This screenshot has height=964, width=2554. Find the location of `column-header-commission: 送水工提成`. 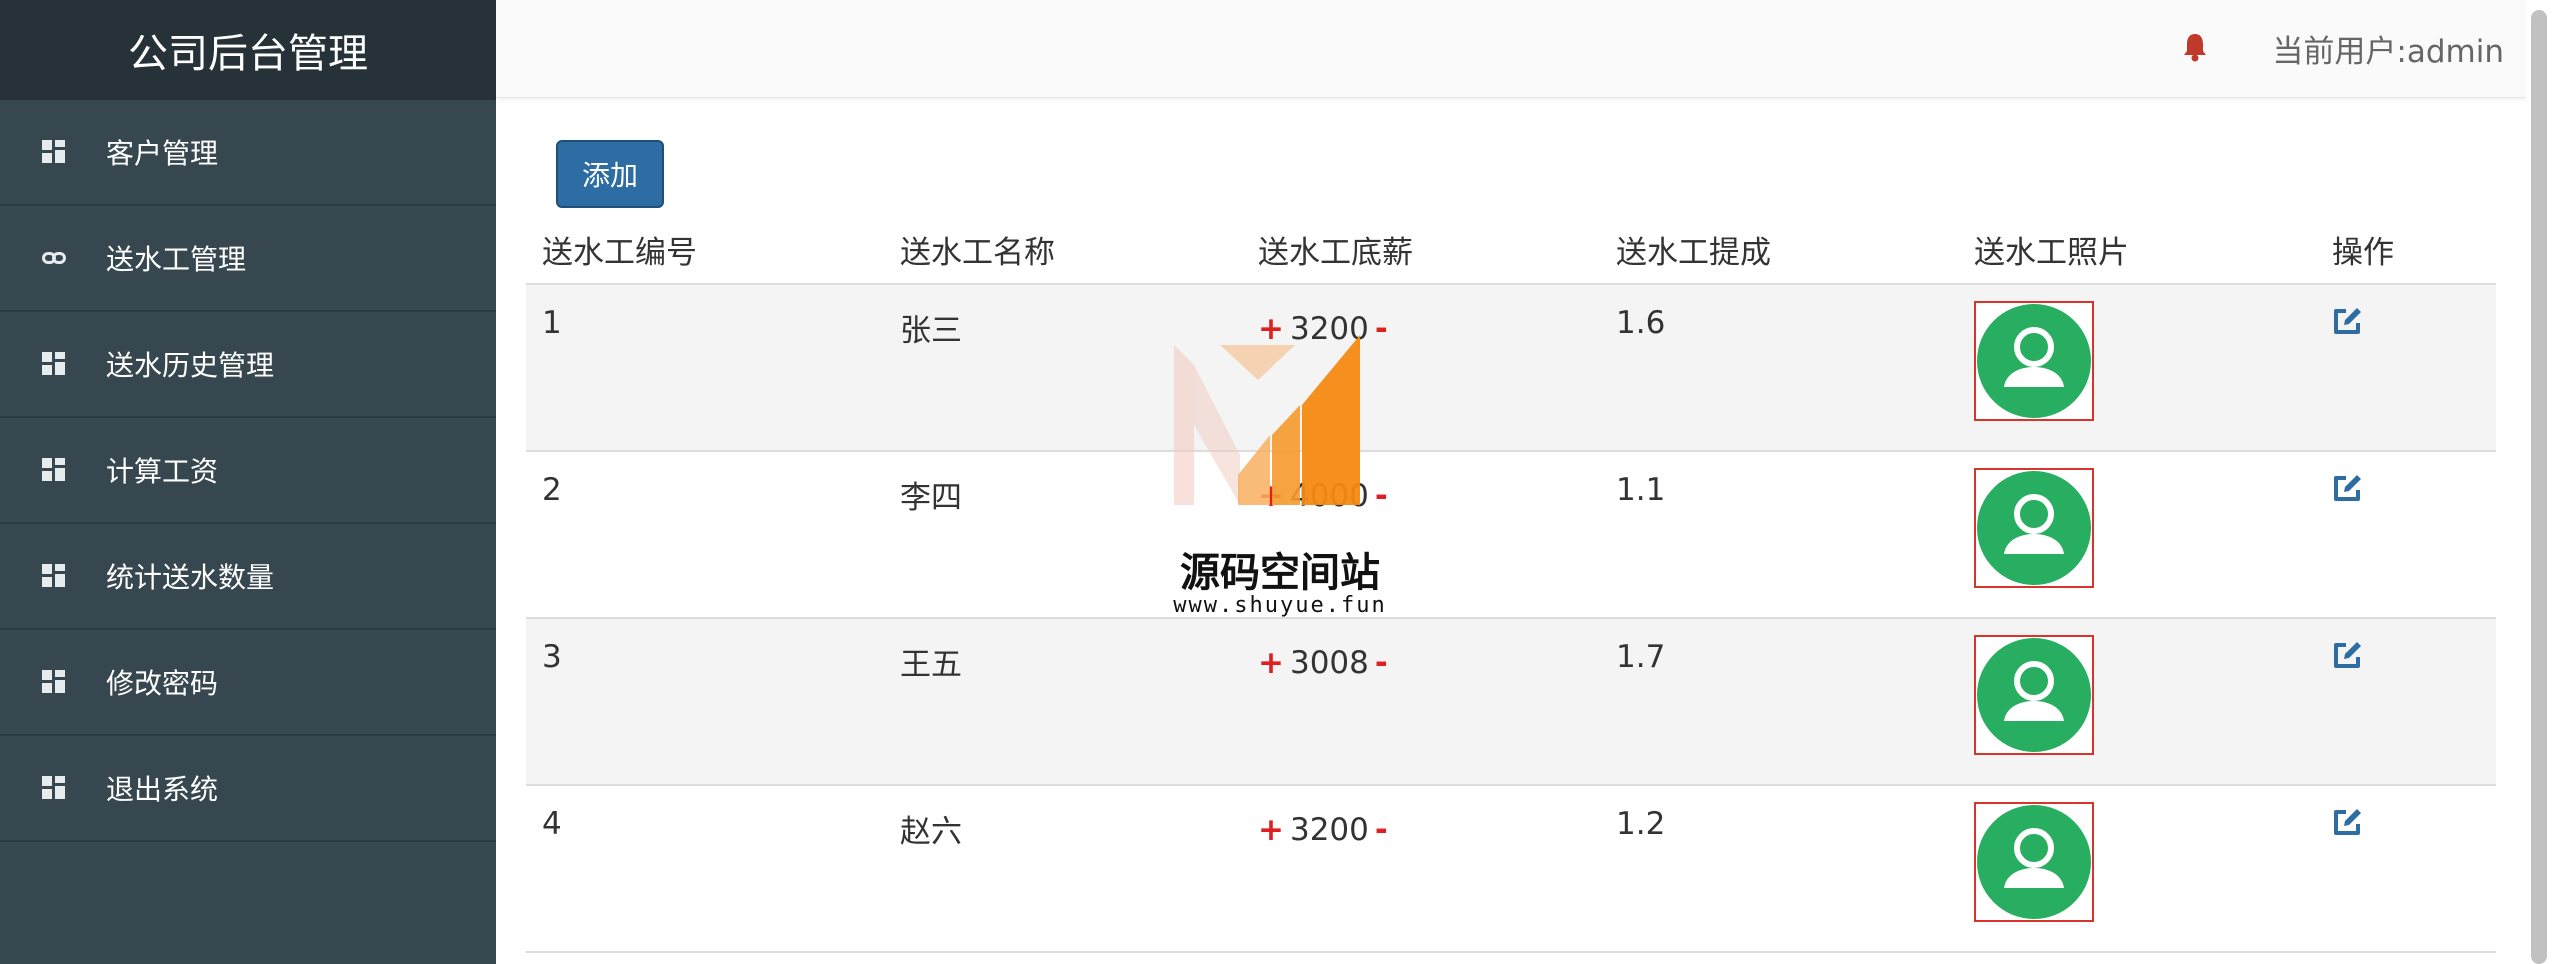

column-header-commission: 送水工提成 is located at coordinates (1779, 250).